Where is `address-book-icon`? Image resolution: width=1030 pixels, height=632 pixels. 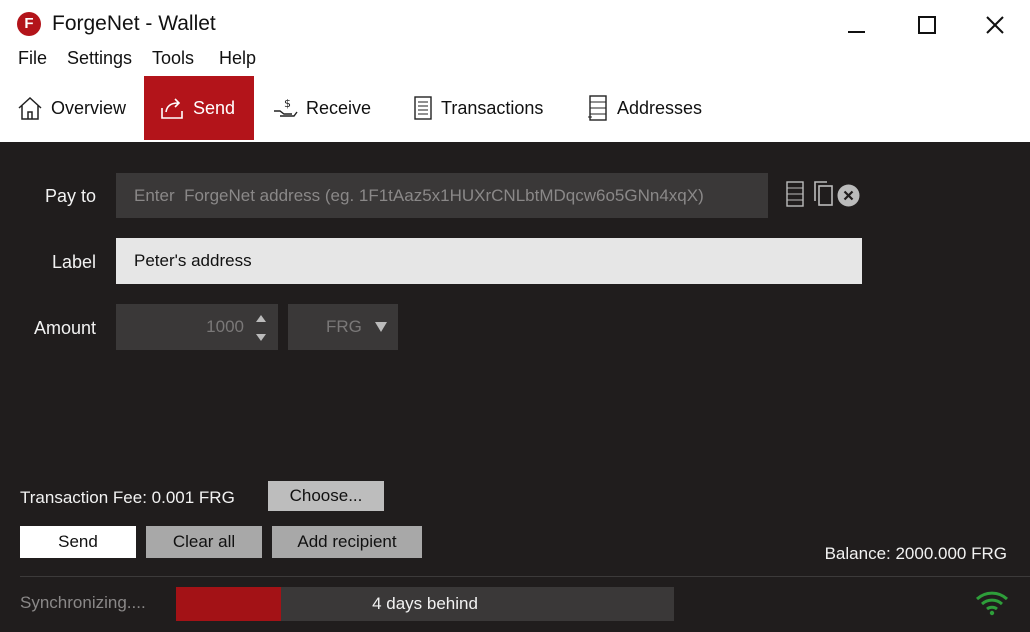 address-book-icon is located at coordinates (795, 194).